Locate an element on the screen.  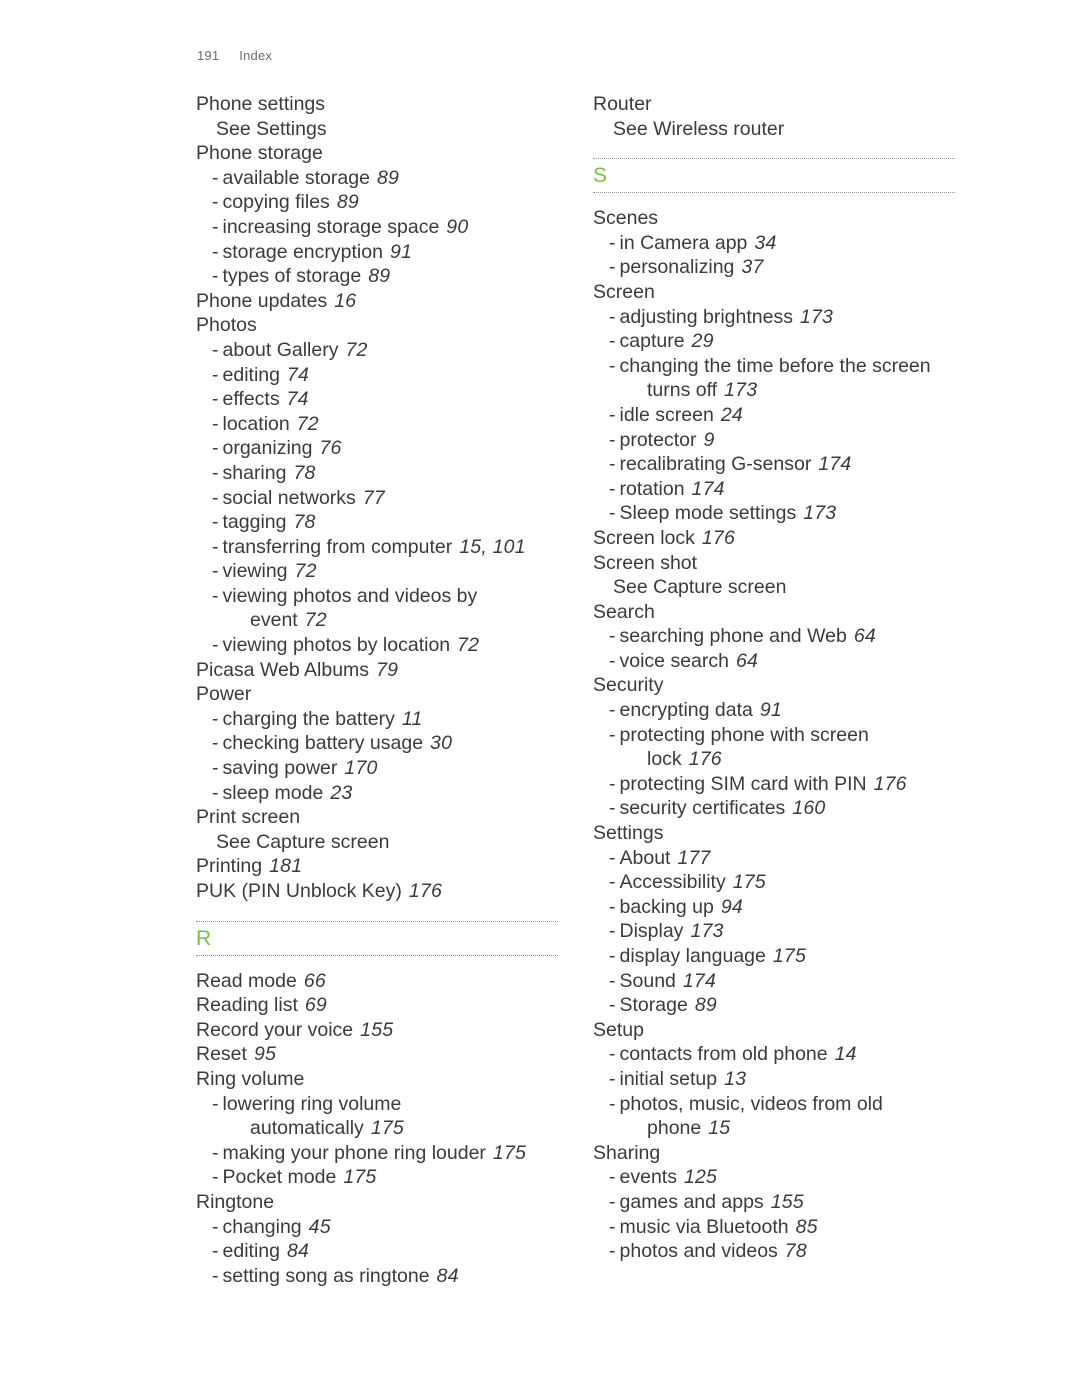
entry-label: Search is located at coordinates (624, 611).